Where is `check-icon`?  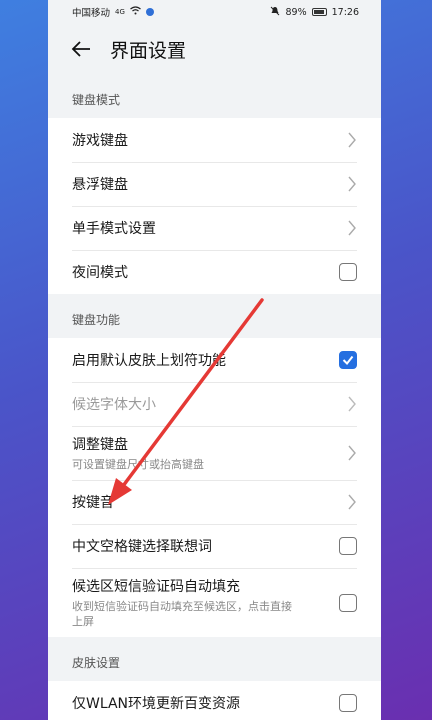 check-icon is located at coordinates (348, 360).